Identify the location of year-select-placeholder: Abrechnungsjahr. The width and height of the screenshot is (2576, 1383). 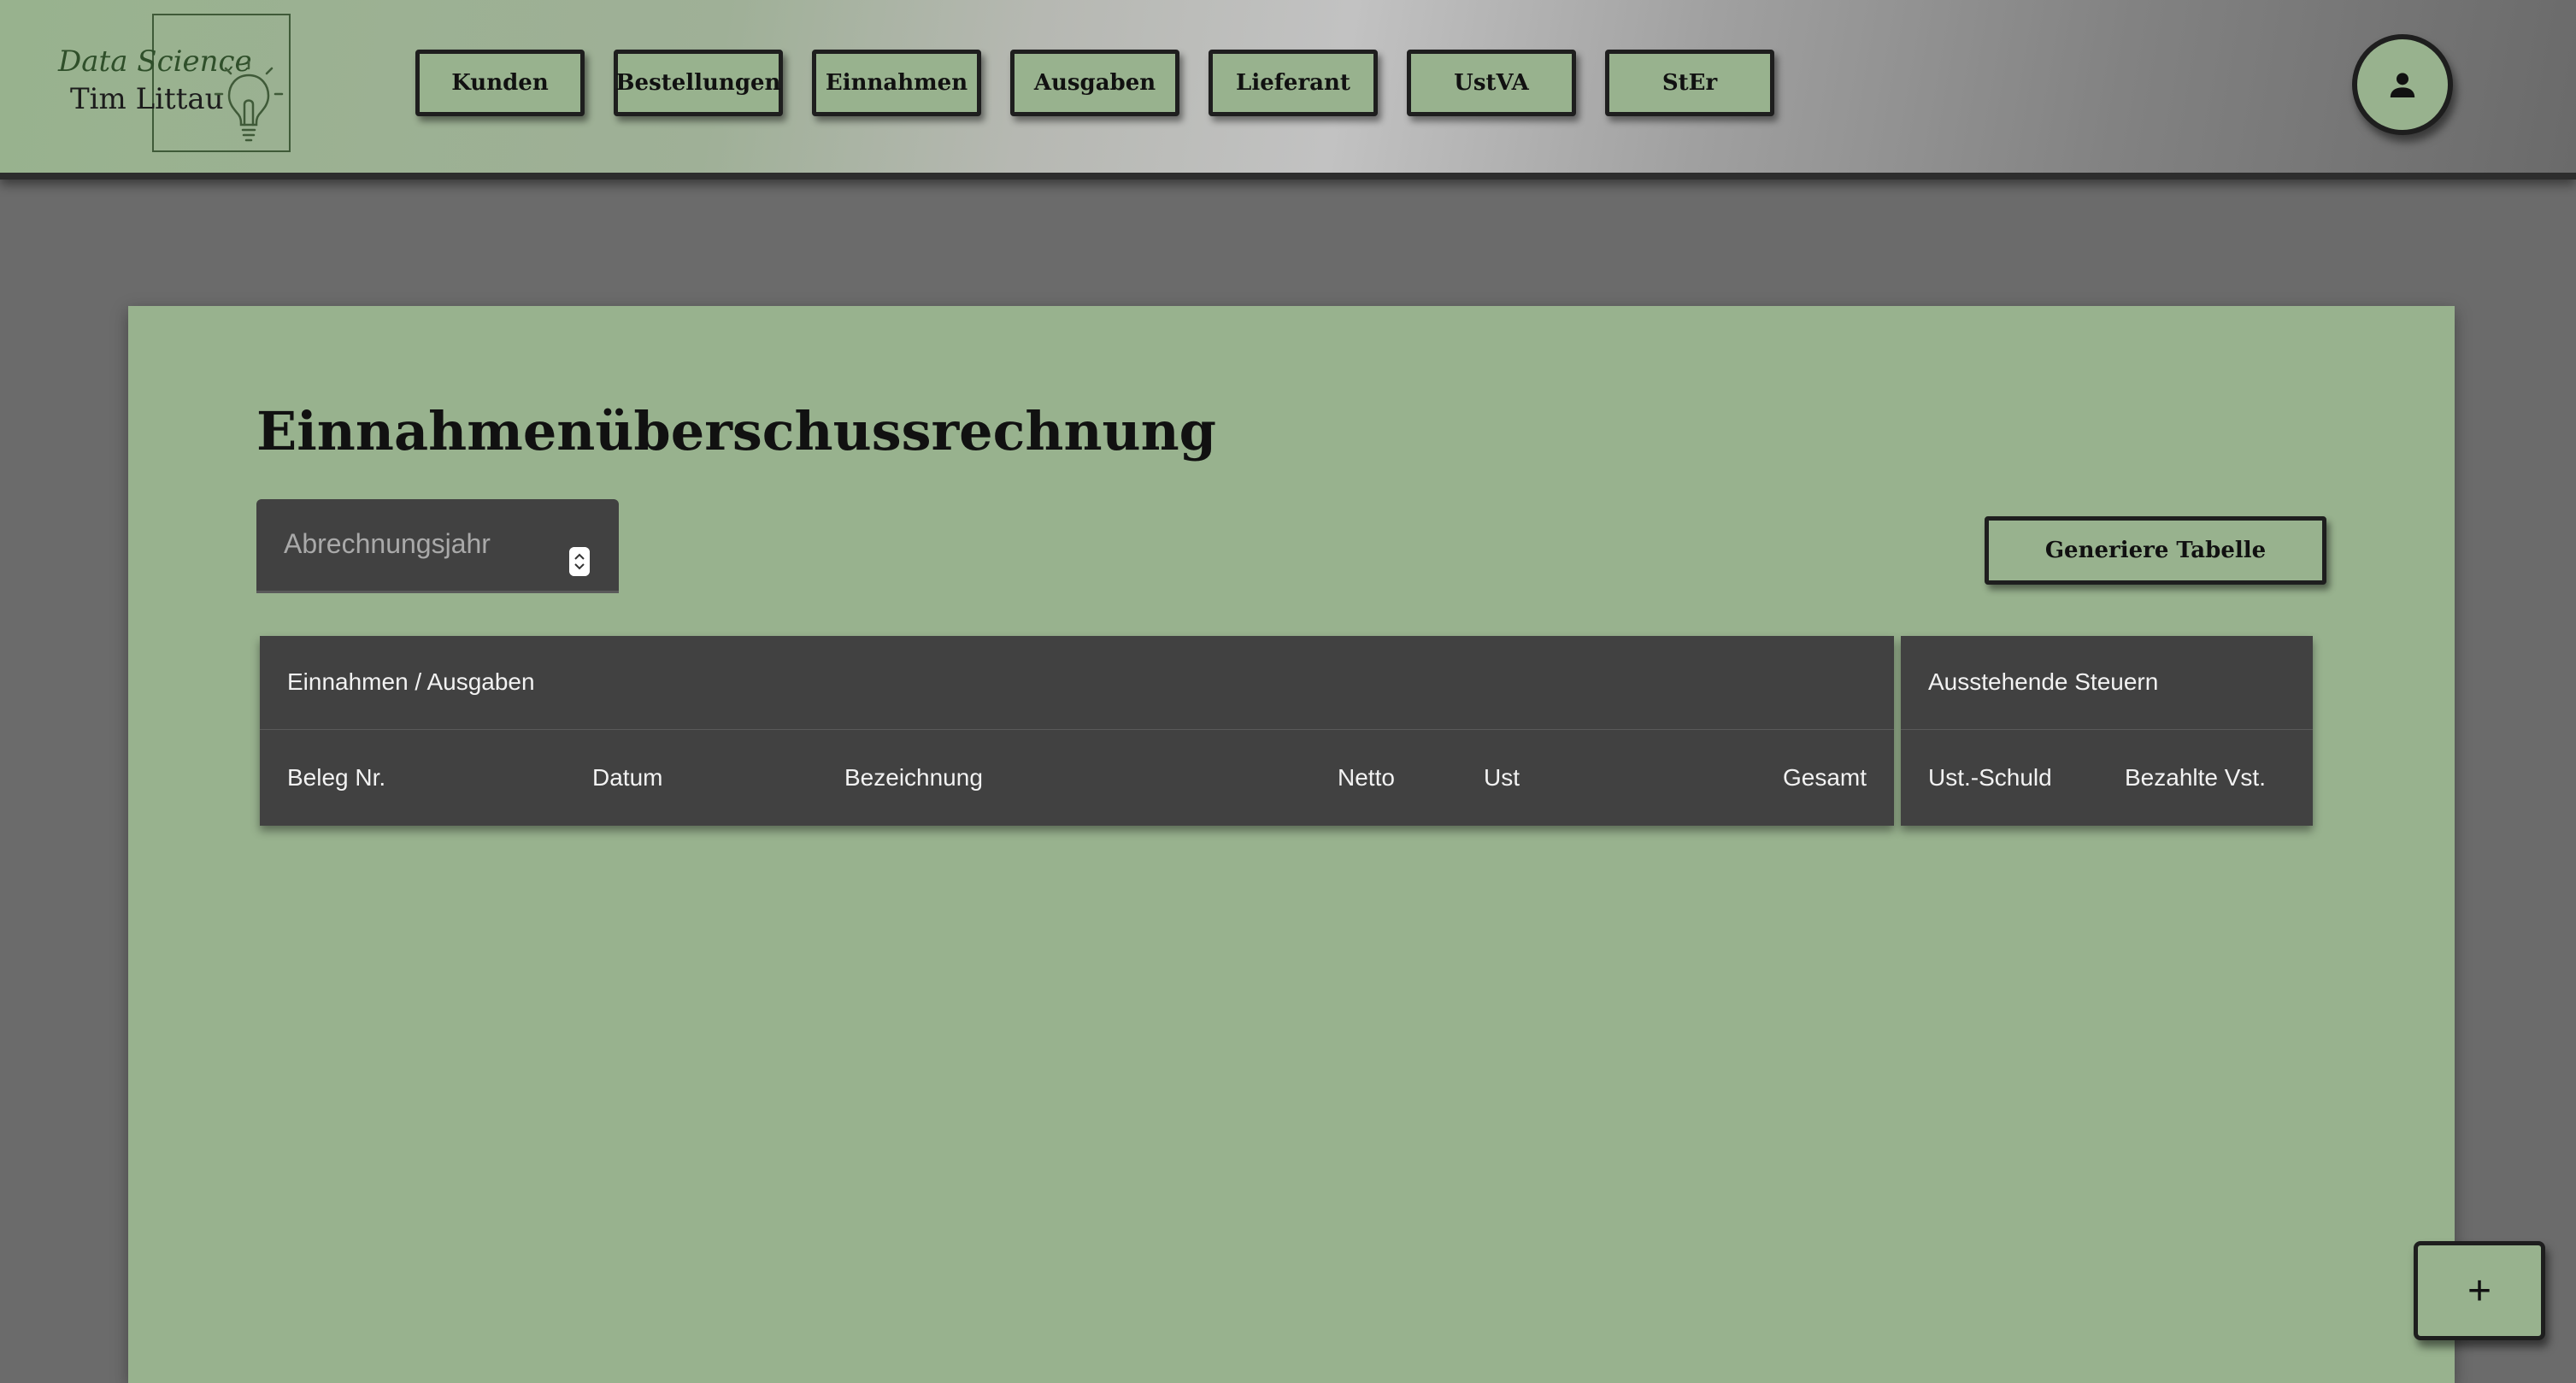
(387, 543).